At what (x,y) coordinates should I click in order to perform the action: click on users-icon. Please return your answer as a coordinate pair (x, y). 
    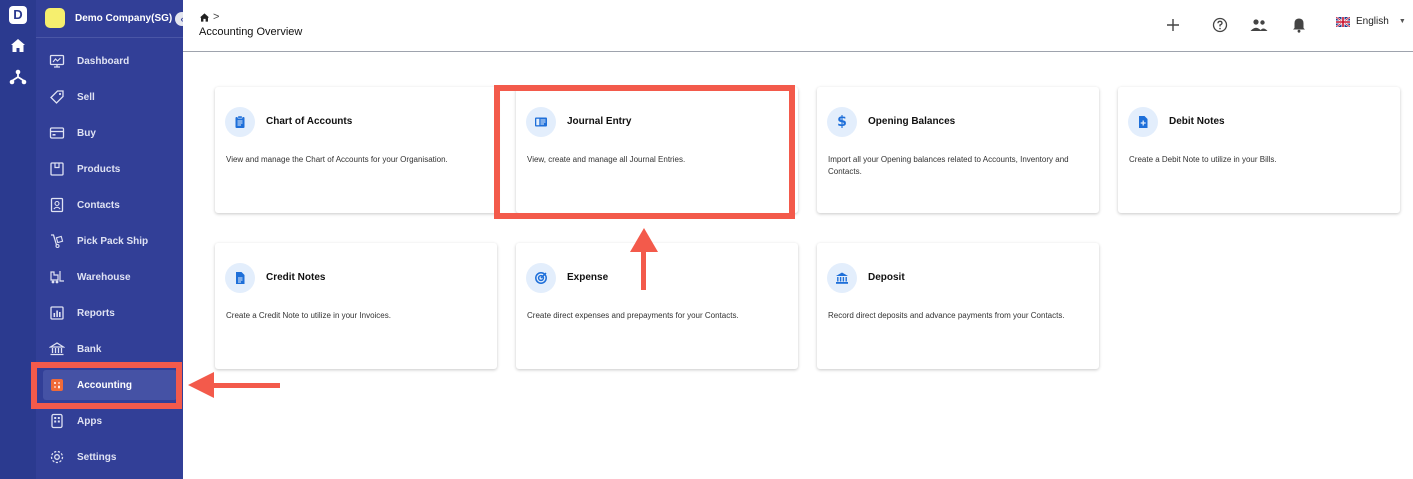
    Looking at the image, I should click on (1259, 25).